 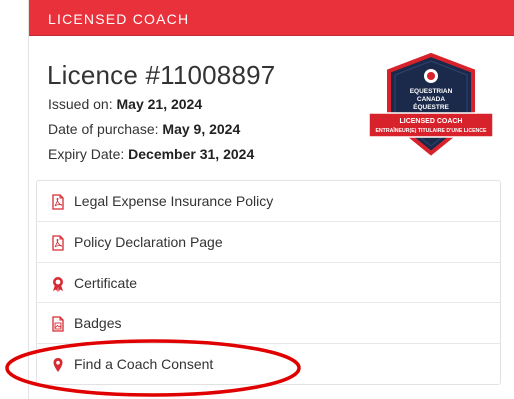 I want to click on list-item-label: Badges, so click(x=98, y=323).